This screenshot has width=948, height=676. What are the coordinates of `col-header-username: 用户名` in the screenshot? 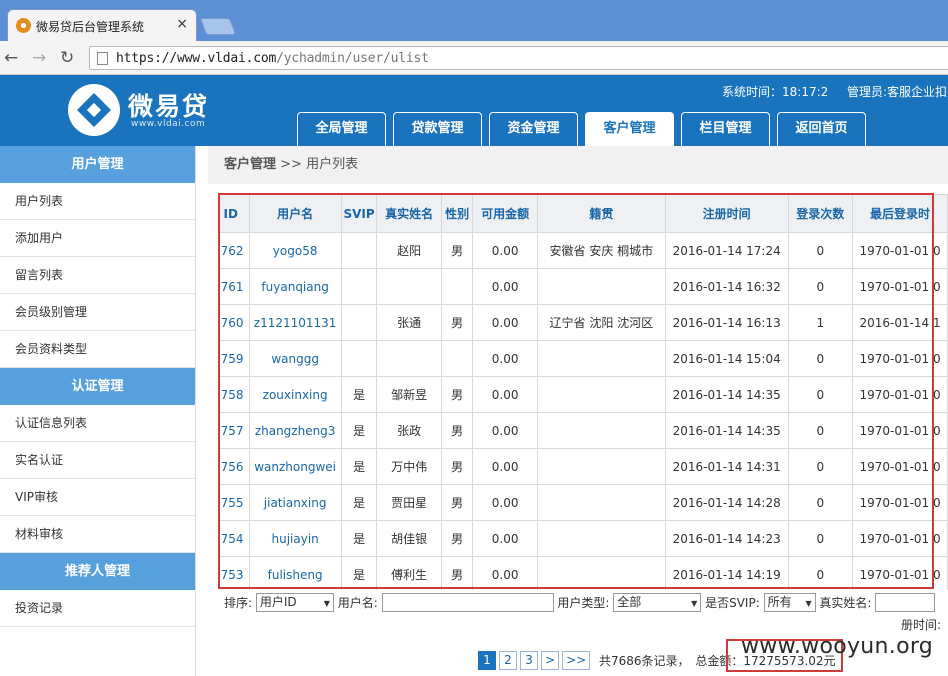 It's located at (295, 213).